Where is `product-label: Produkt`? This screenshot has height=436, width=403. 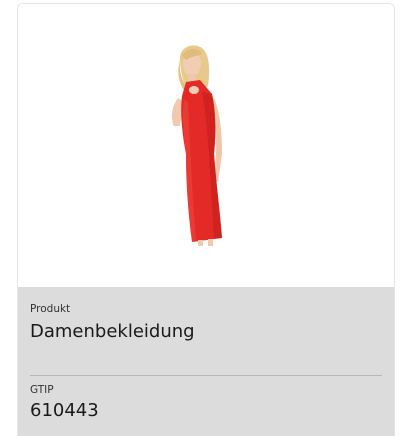
product-label: Produkt is located at coordinates (50, 309).